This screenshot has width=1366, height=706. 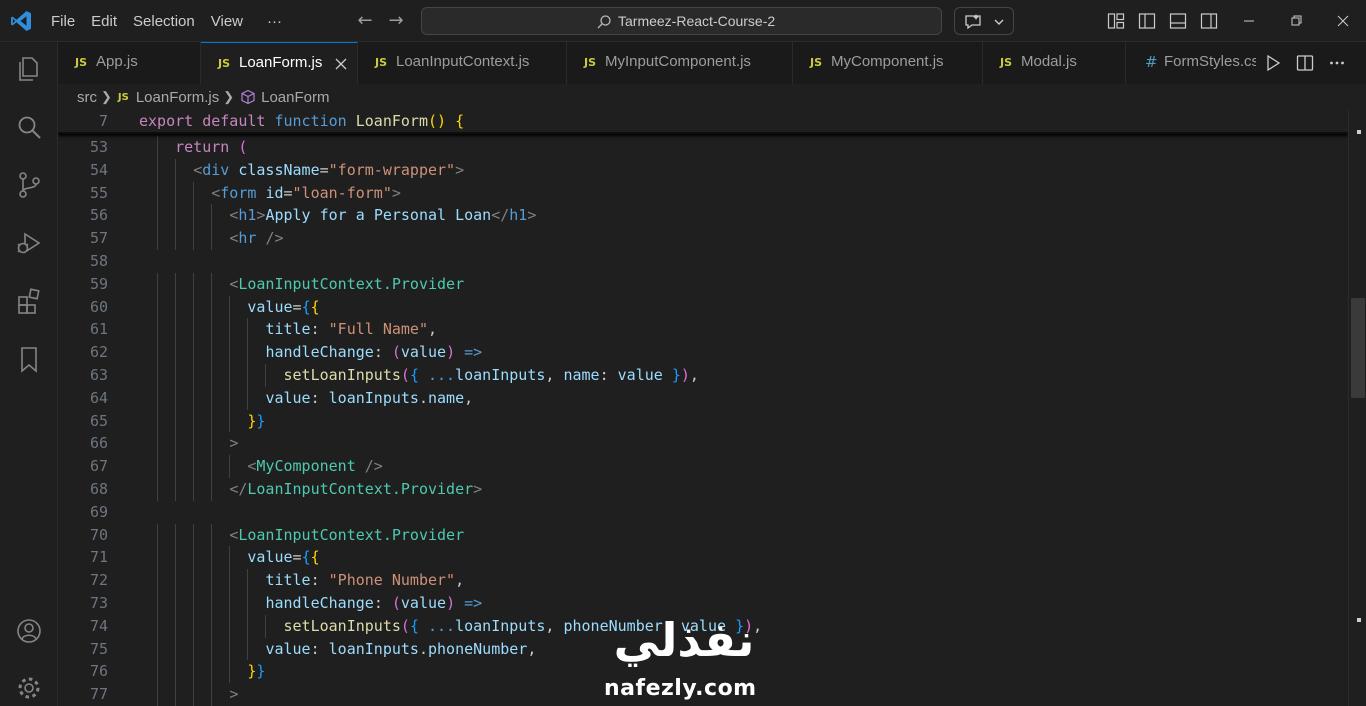 What do you see at coordinates (98, 397) in the screenshot?
I see `line-number: 64` at bounding box center [98, 397].